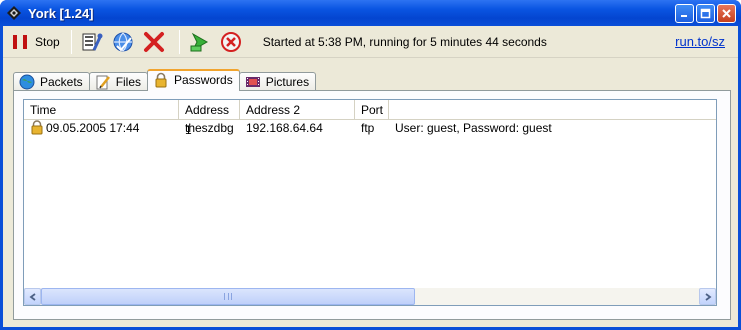  Describe the element at coordinates (370, 13) in the screenshot. I see `title-bar: York [1.24]` at that location.